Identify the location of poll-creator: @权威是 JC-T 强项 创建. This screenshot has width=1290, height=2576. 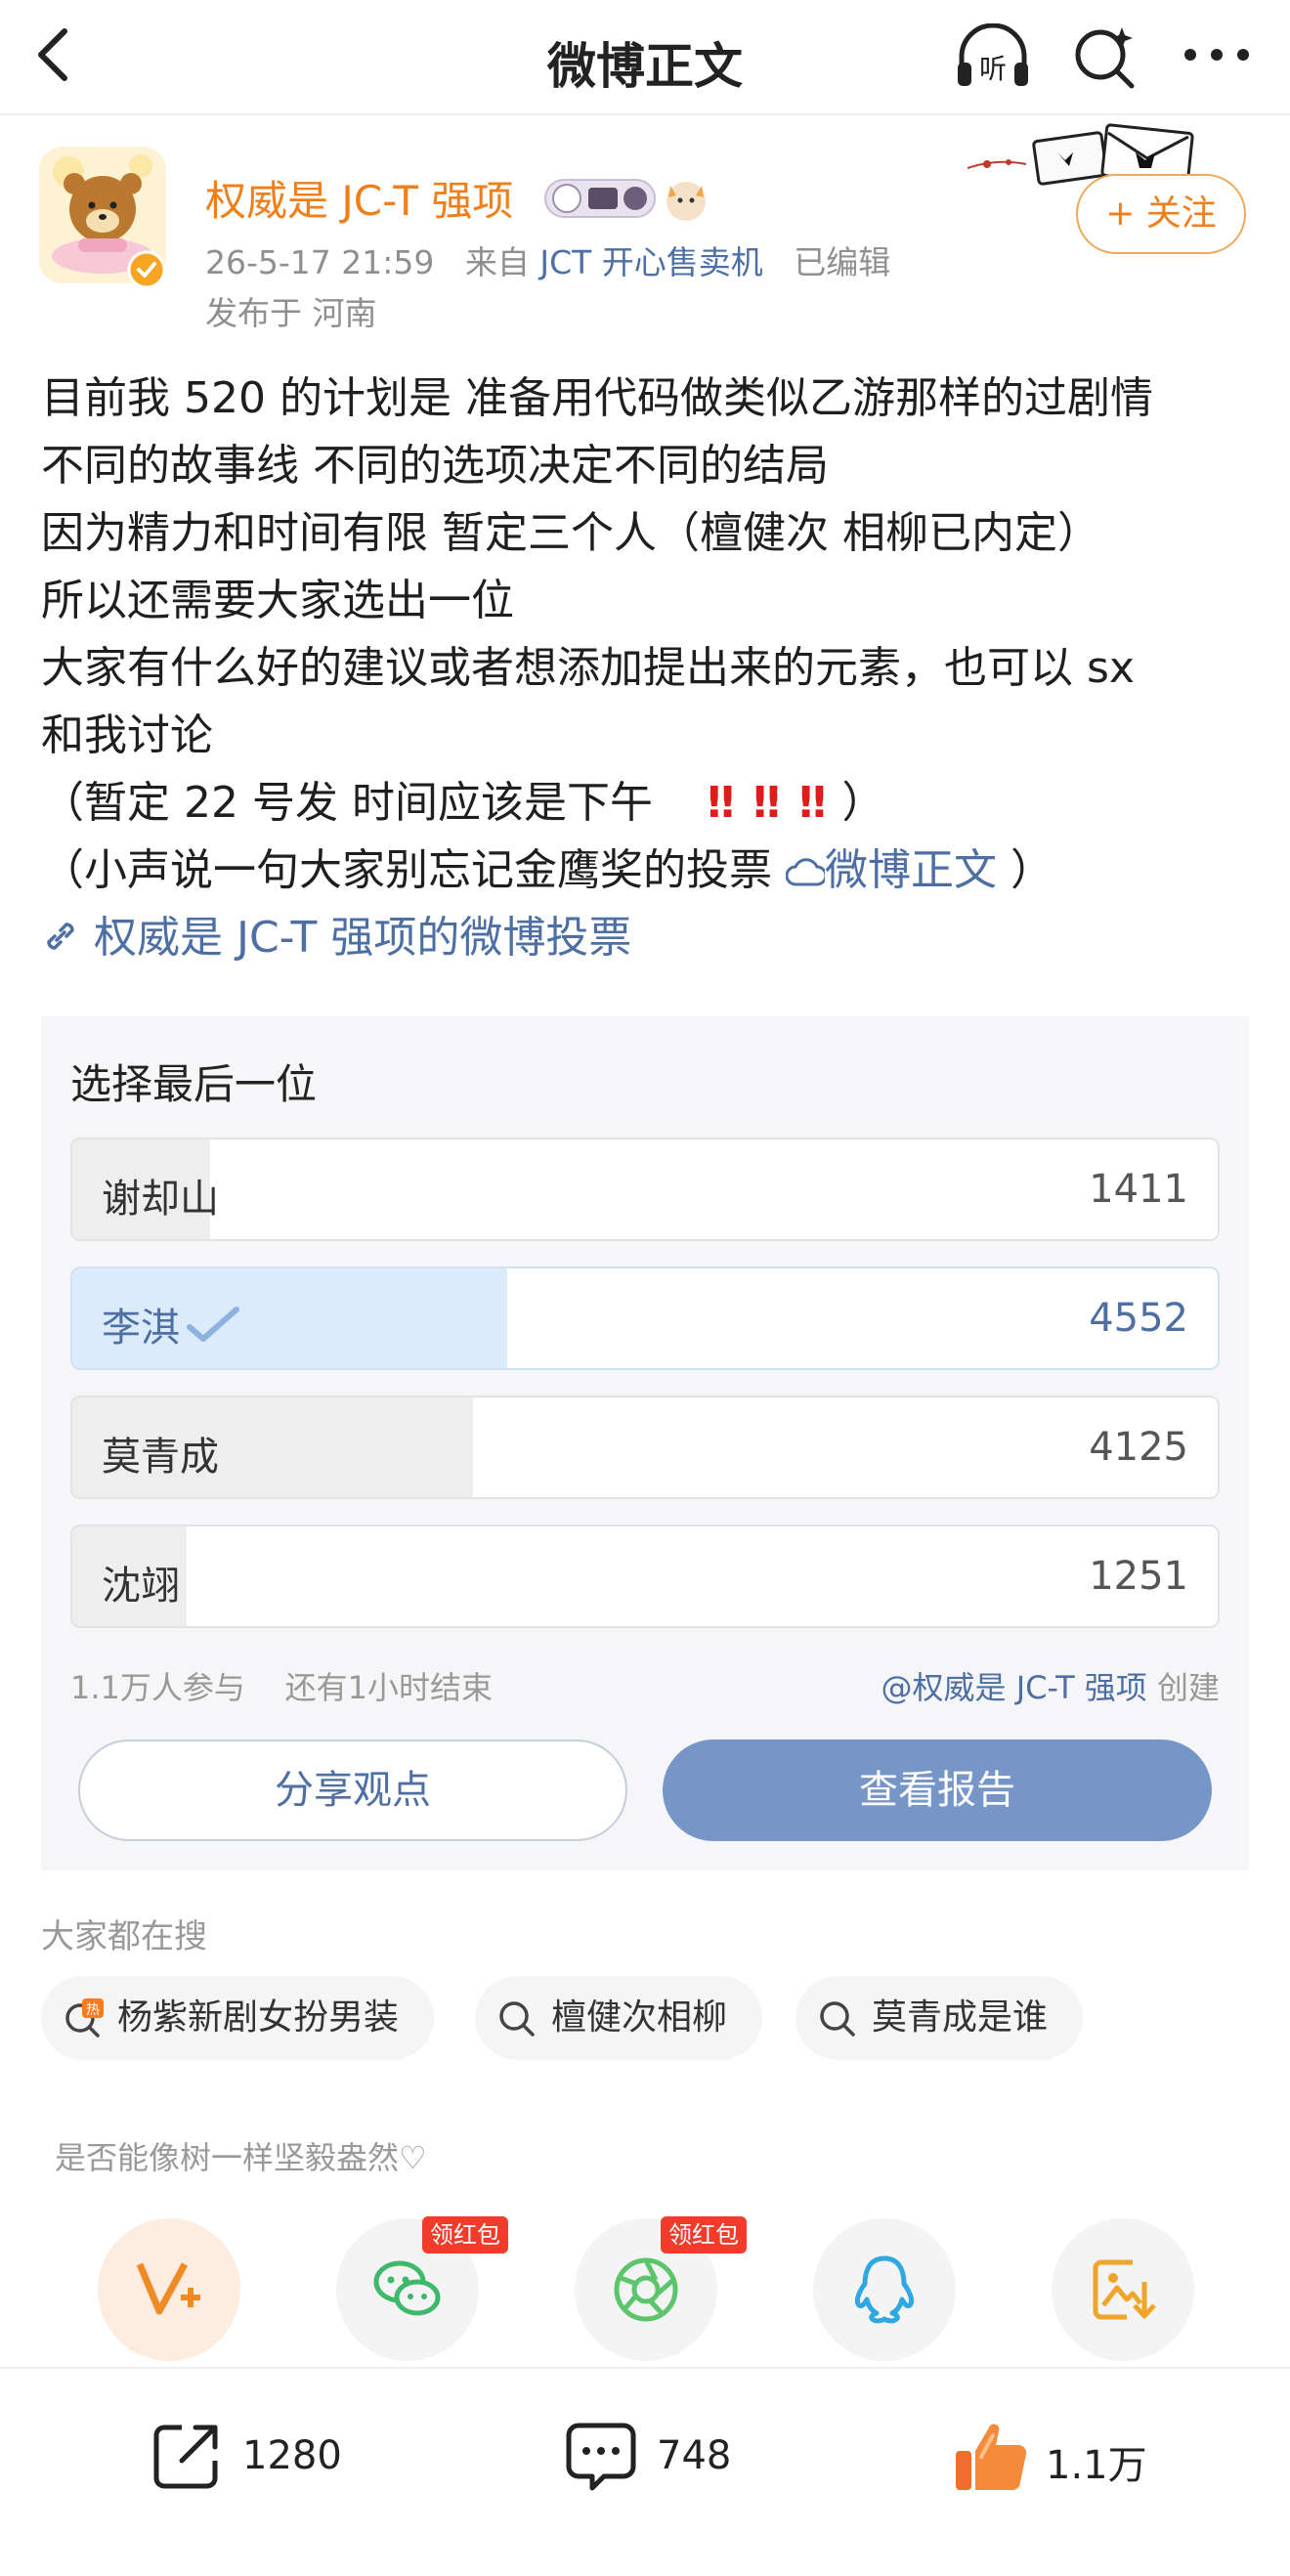
(1051, 1686).